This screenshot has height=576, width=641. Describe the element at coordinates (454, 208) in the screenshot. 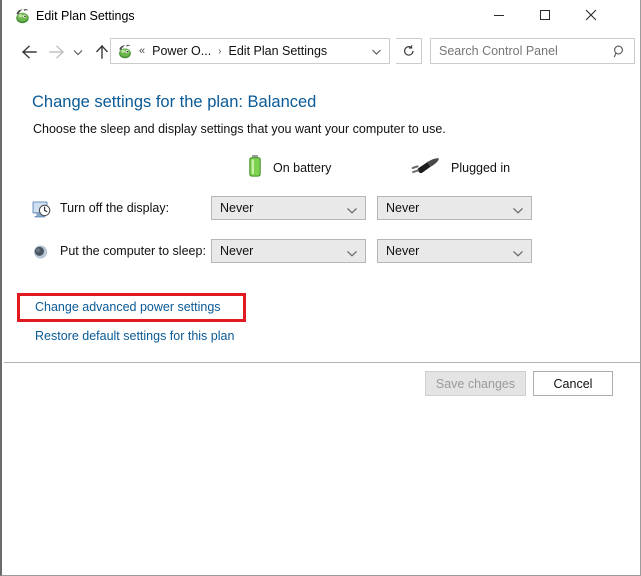

I see `display-plugged-in-dropdown: Never` at that location.